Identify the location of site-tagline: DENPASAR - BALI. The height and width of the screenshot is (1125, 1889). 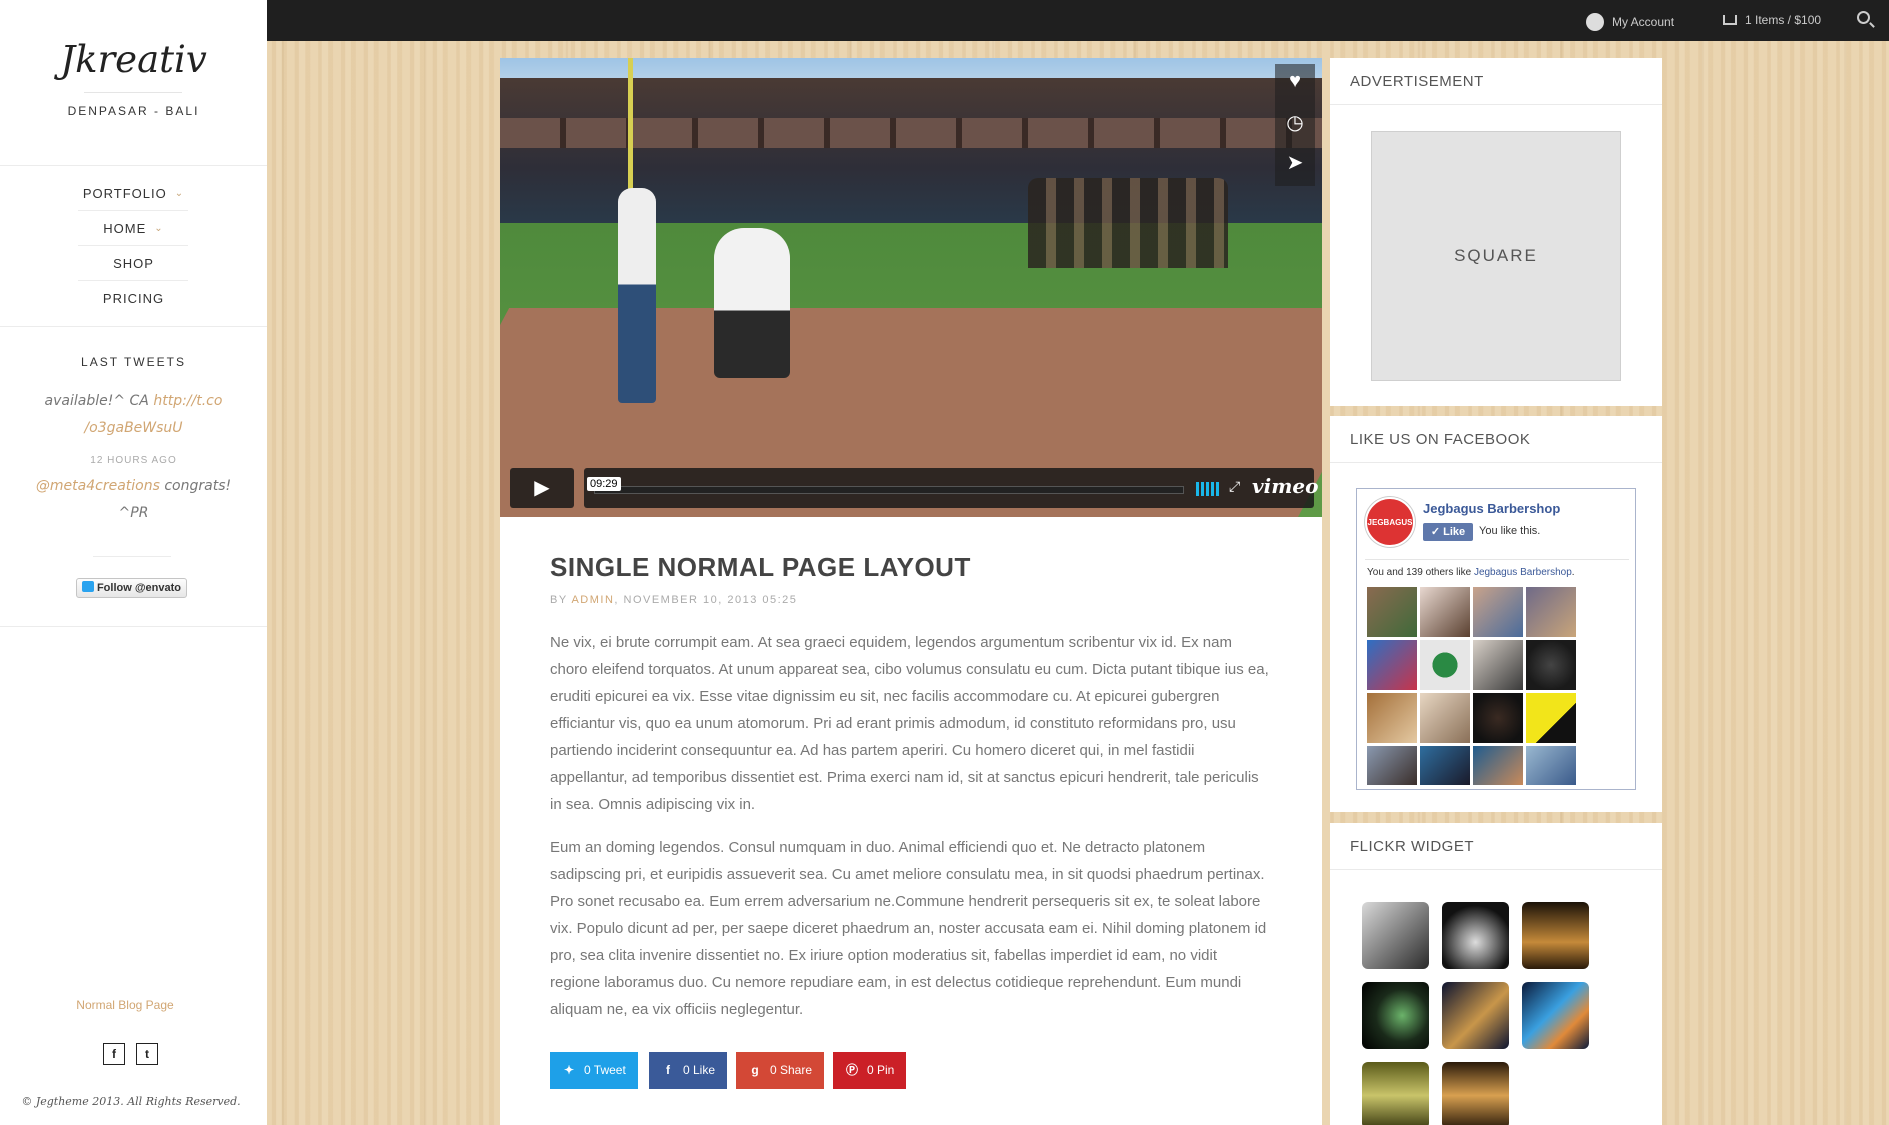
(133, 111).